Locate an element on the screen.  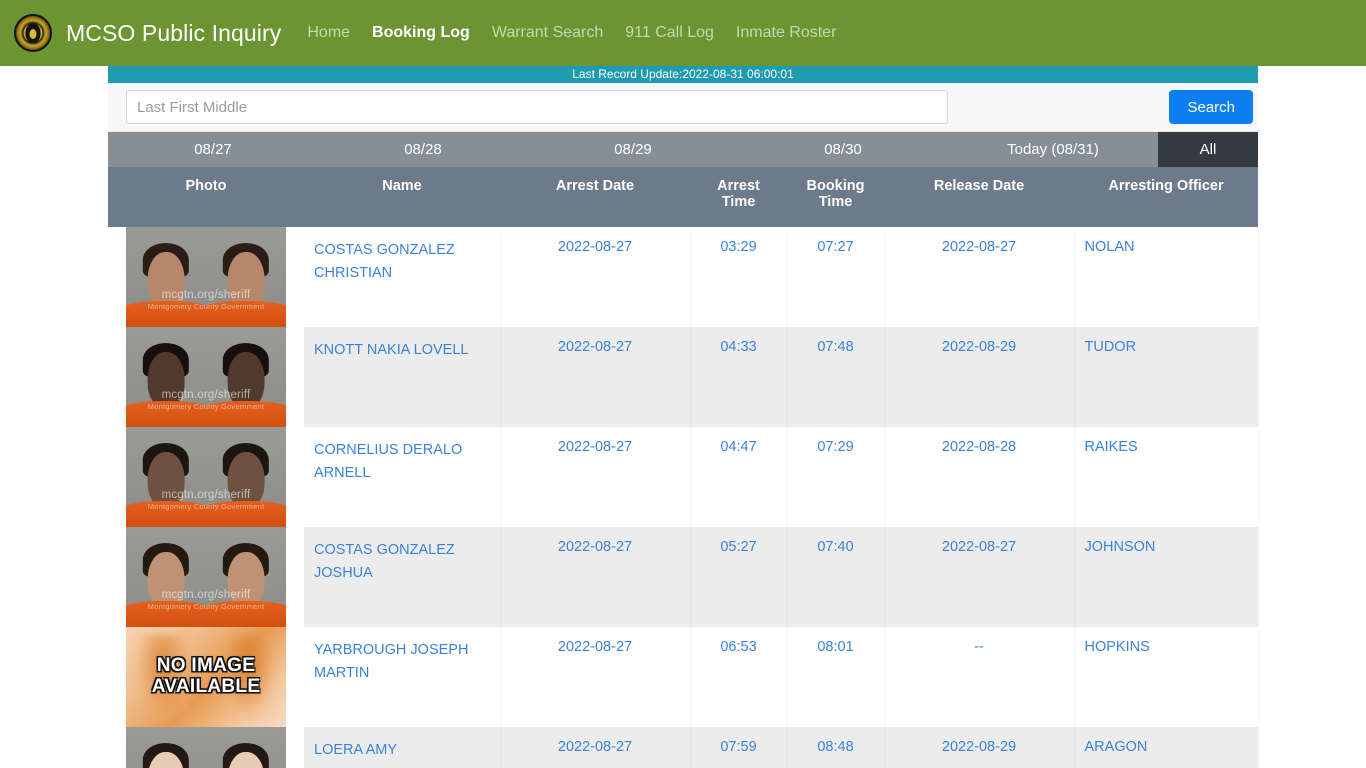
name-cell: CORNELIUS DERALO ARNELL is located at coordinates (402, 477).